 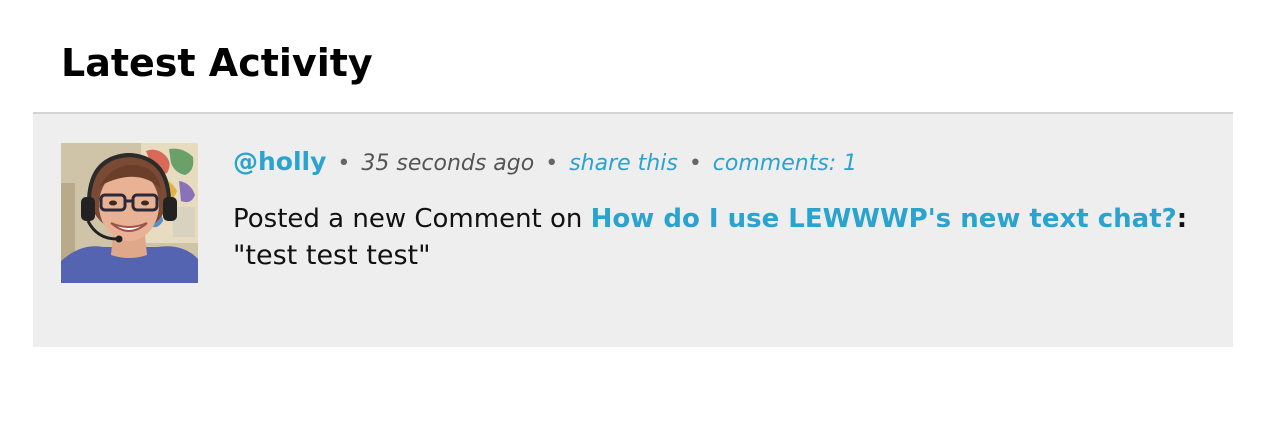 I want to click on comments-link: comments: 1, so click(x=785, y=163).